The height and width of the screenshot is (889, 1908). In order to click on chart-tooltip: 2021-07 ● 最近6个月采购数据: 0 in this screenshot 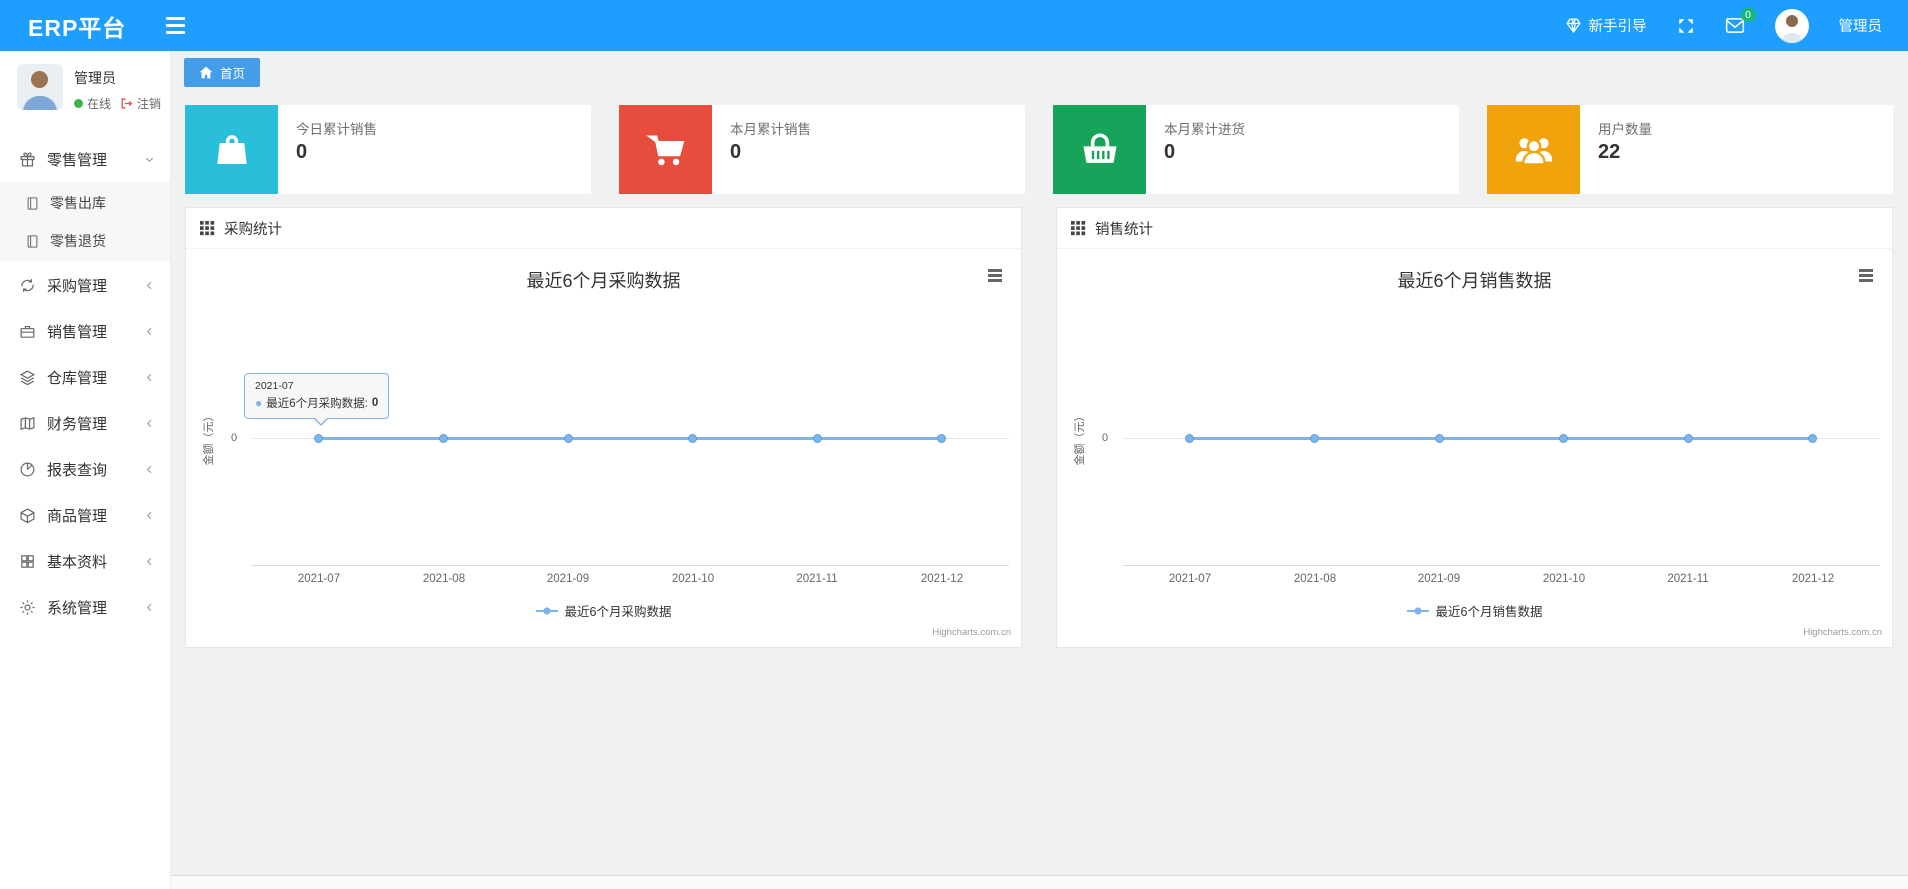, I will do `click(317, 399)`.